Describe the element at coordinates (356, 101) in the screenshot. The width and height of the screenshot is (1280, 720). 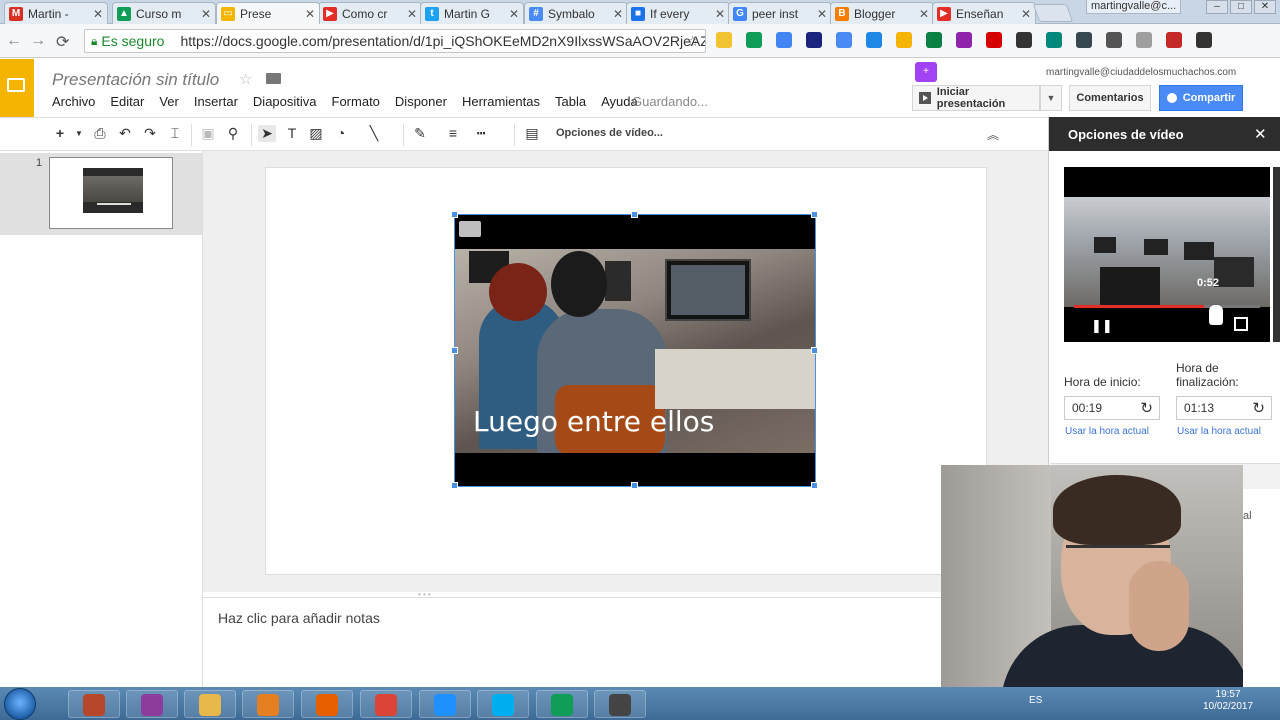
I see `menu-formato: Formato` at that location.